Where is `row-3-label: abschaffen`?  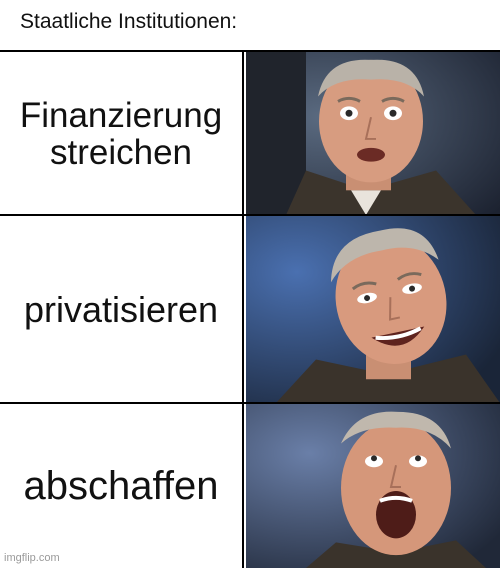
row-3-label: abschaffen is located at coordinates (122, 486).